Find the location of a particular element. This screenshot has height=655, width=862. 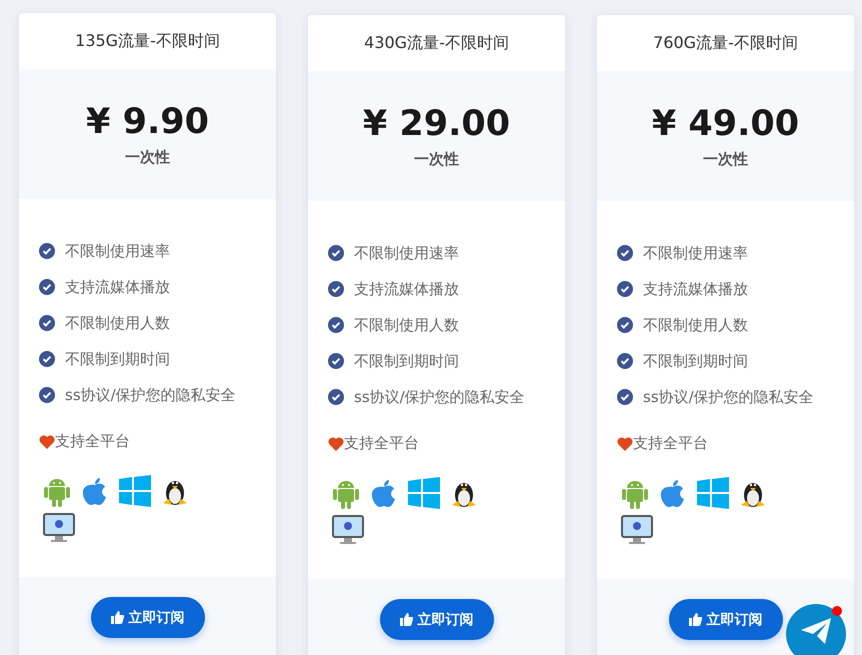

plan-title: 760G流量-不限时间 is located at coordinates (725, 43).